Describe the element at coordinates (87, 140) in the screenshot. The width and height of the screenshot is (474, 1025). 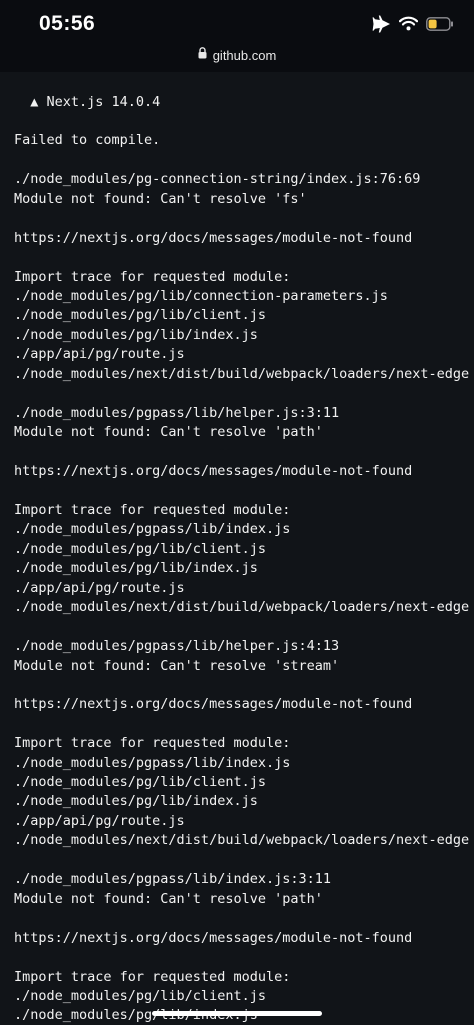
I see `log-line: Failed to compile.` at that location.